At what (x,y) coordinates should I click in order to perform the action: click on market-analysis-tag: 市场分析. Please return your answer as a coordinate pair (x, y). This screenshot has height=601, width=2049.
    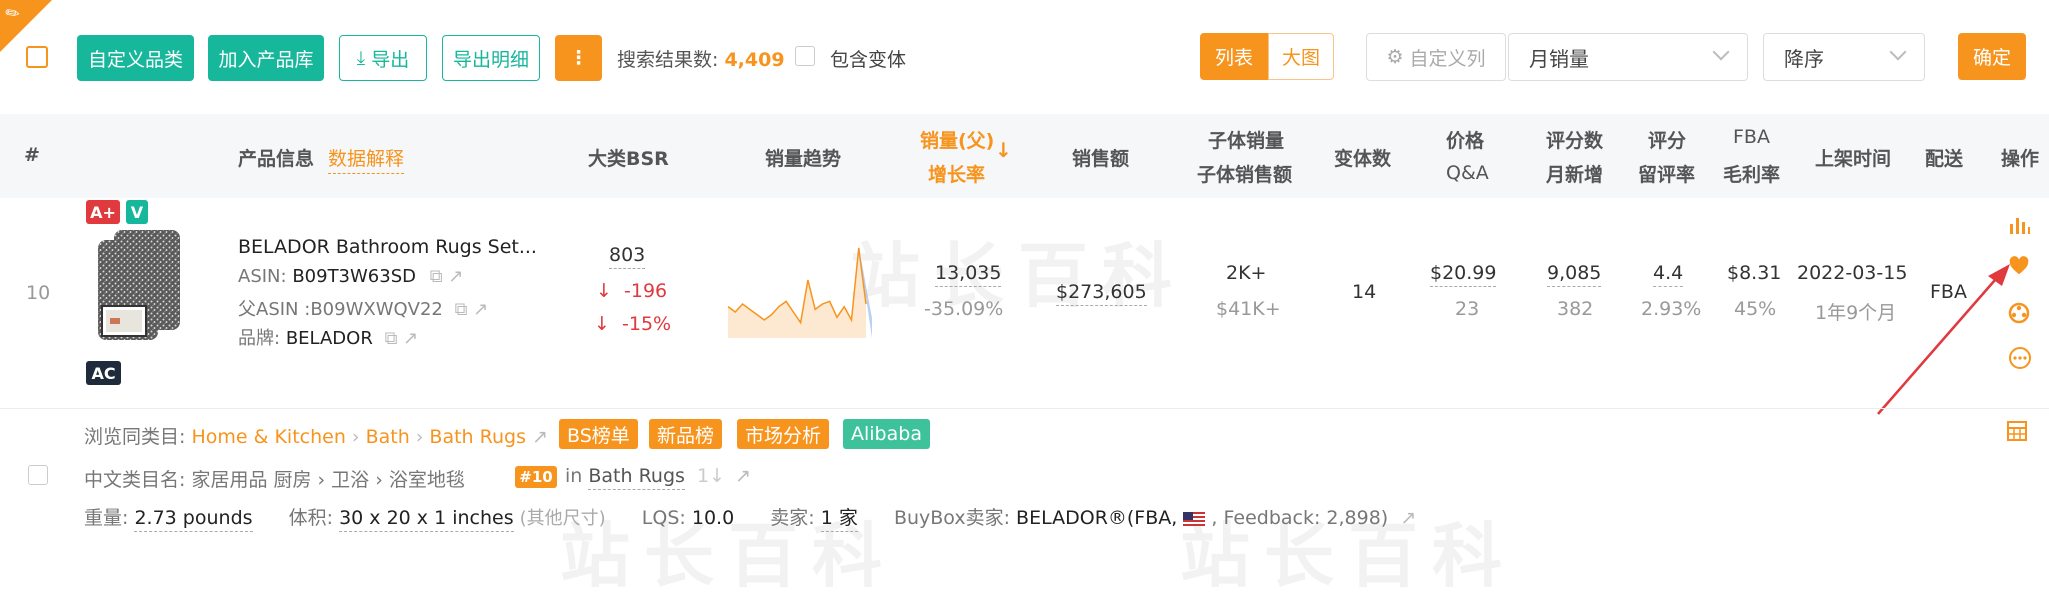
    Looking at the image, I should click on (783, 434).